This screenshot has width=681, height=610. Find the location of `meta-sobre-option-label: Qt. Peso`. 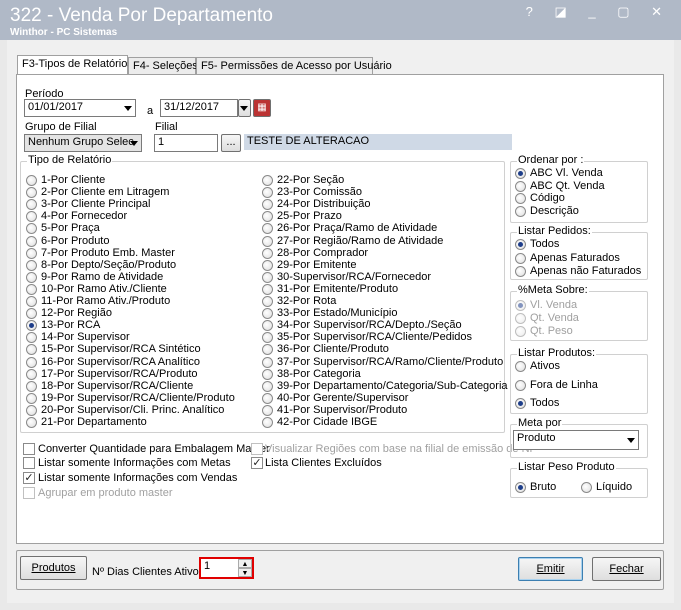

meta-sobre-option-label: Qt. Peso is located at coordinates (551, 331).